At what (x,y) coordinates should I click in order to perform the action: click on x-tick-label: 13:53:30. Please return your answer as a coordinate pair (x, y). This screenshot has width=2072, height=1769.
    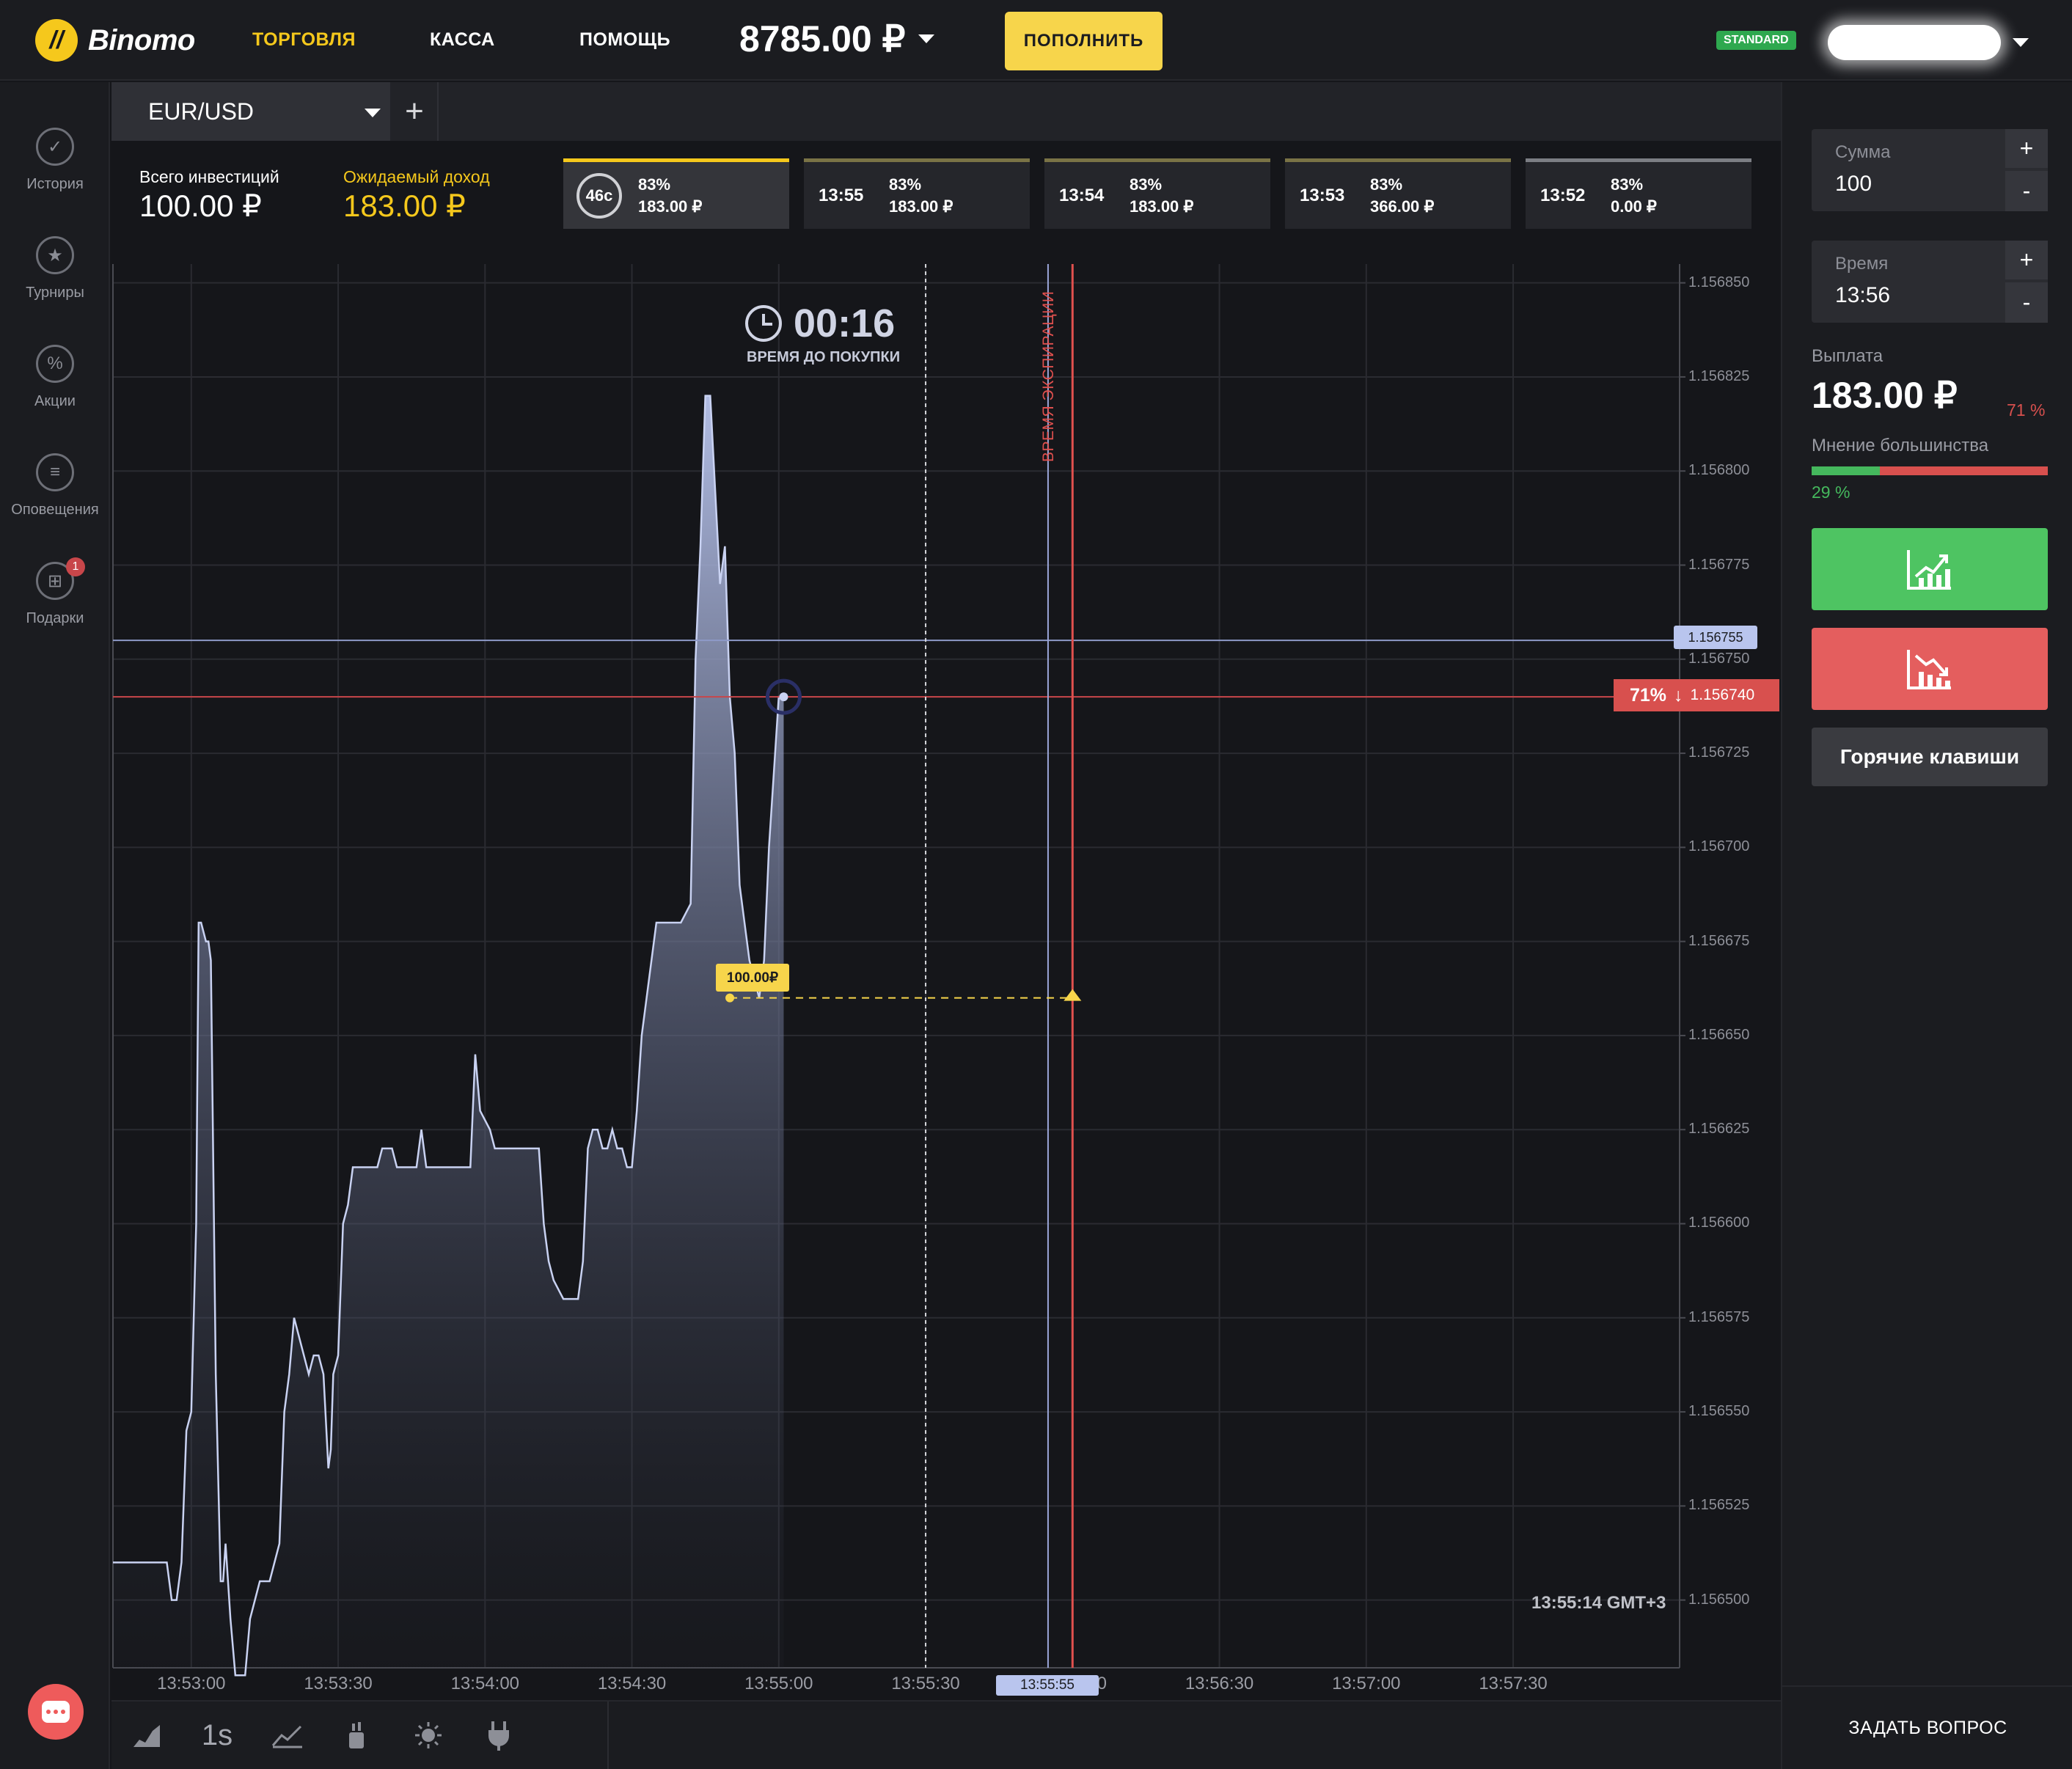
    Looking at the image, I should click on (338, 1683).